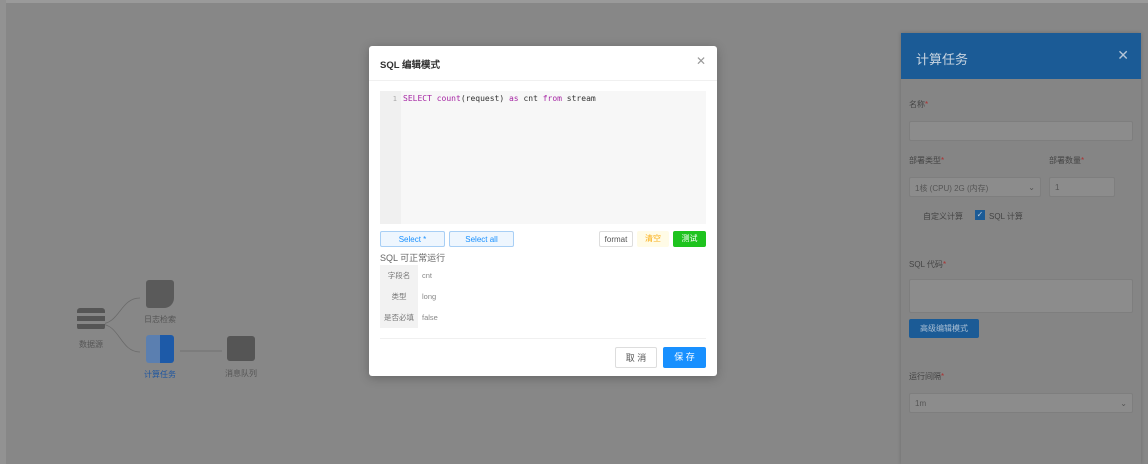 This screenshot has height=464, width=1148. I want to click on message-queue-icon, so click(241, 348).